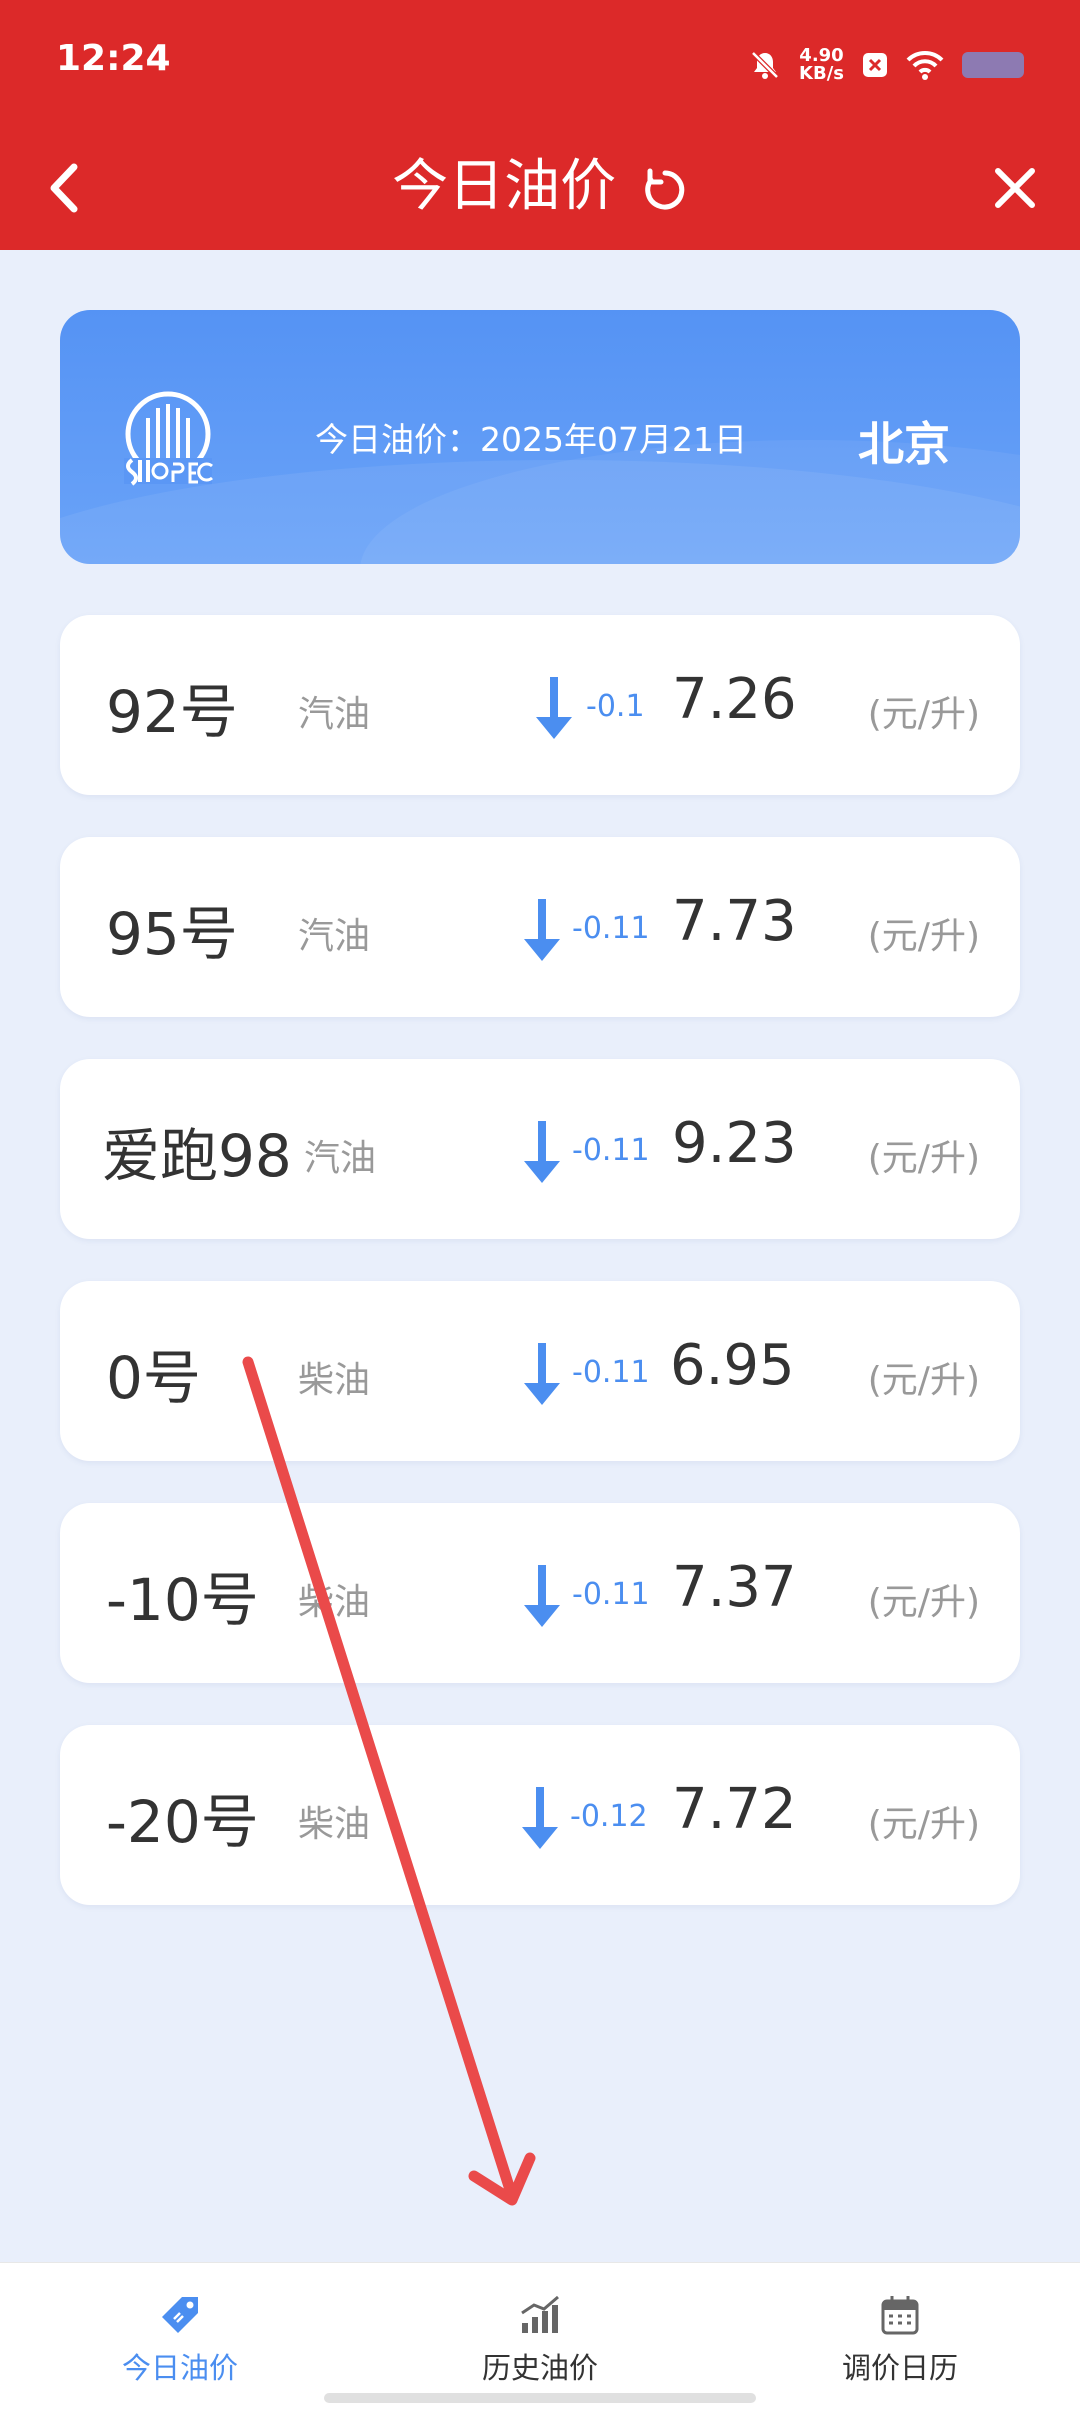 This screenshot has width=1080, height=2409. Describe the element at coordinates (734, 1587) in the screenshot. I see `fuel-price: 7.37` at that location.